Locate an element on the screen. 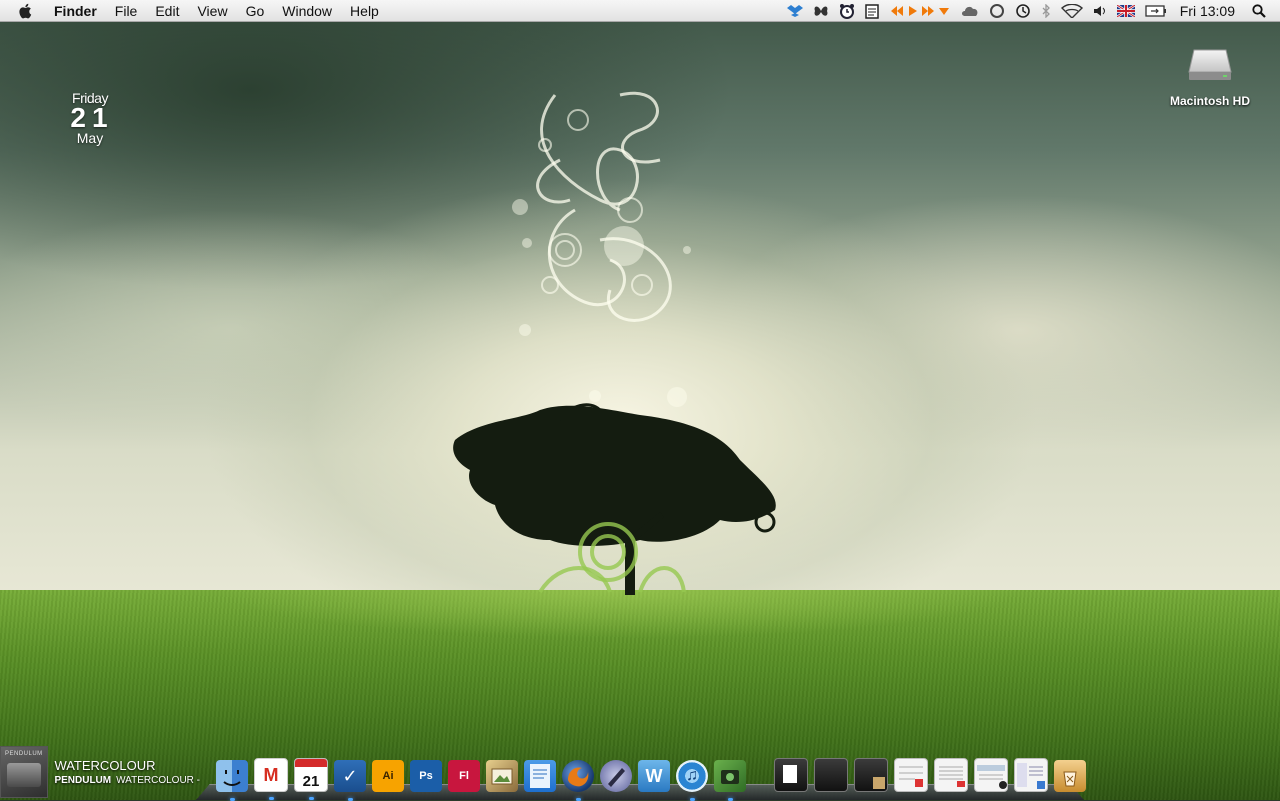 The image size is (1280, 801). butterfly-icon is located at coordinates (821, 11).